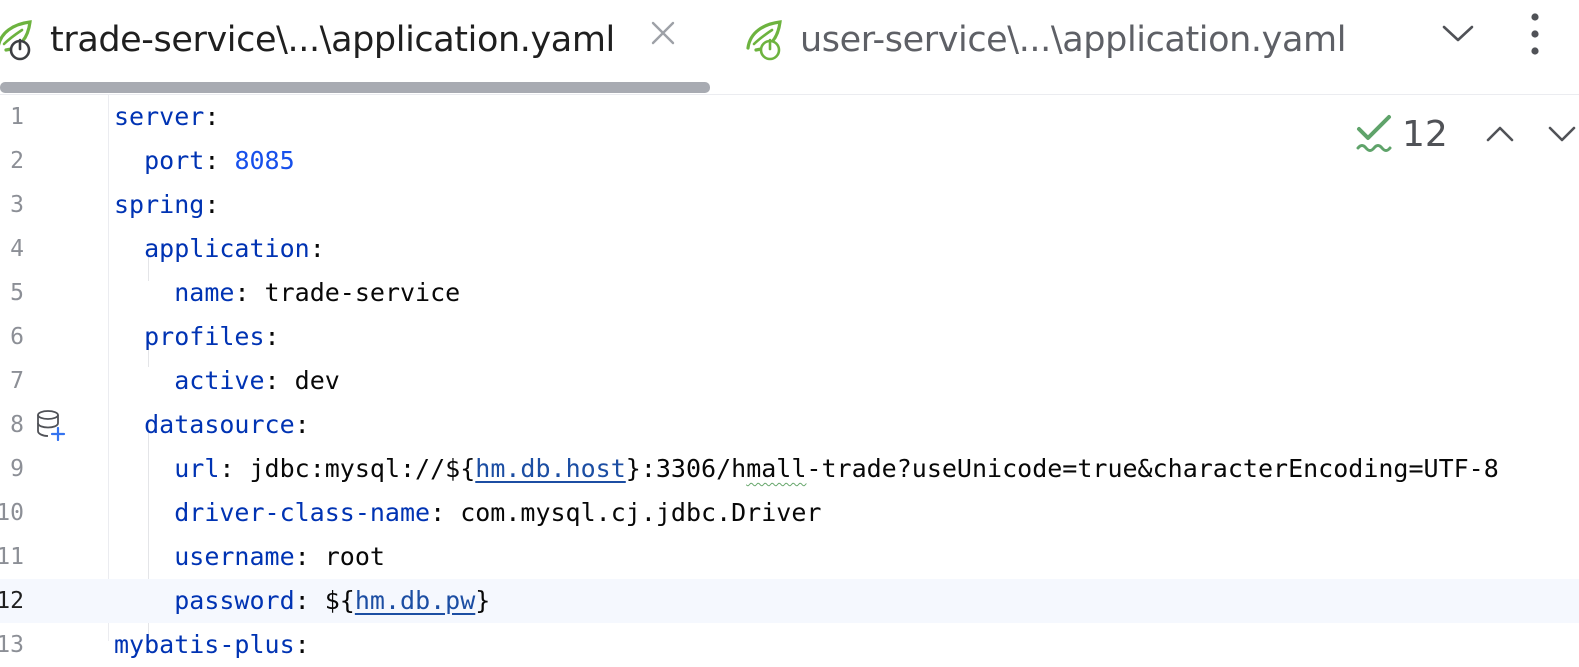 This screenshot has width=1579, height=667. I want to click on yaml-key: mybatis-plus, so click(204, 644).